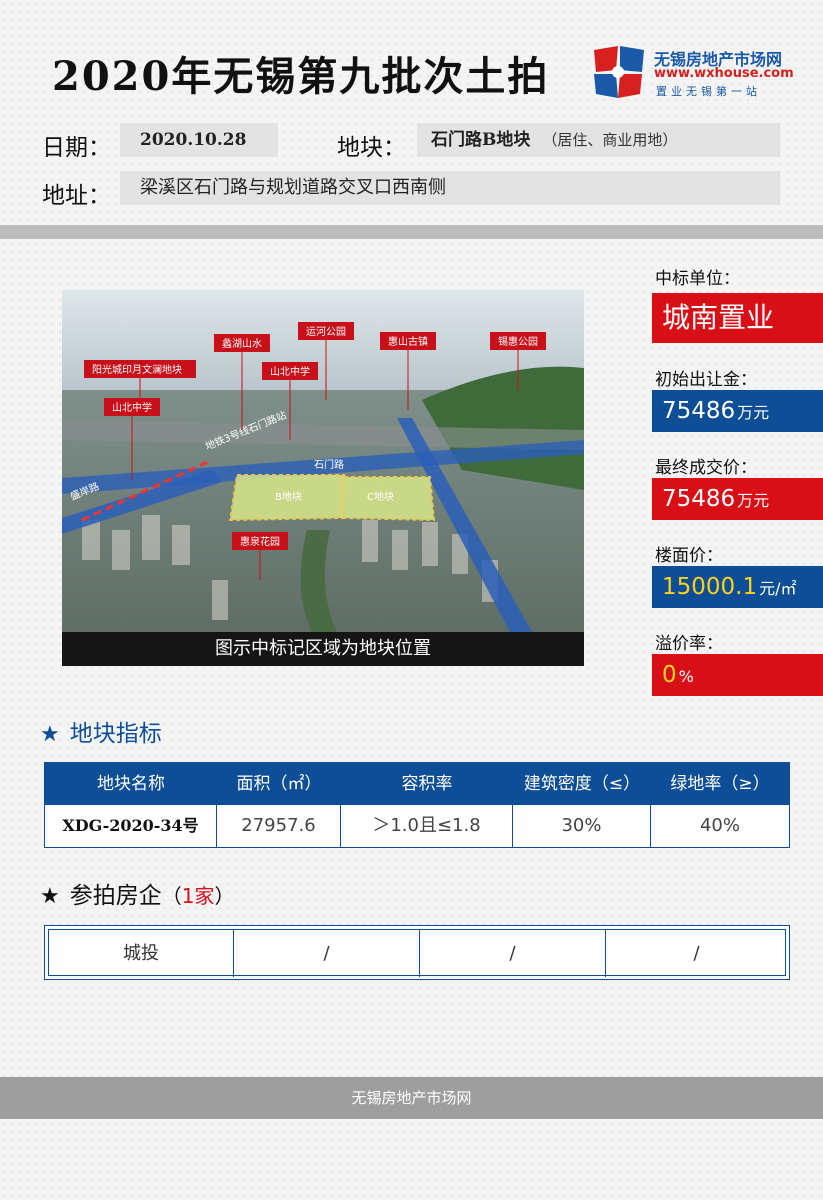 Image resolution: width=823 pixels, height=1200 pixels. Describe the element at coordinates (582, 826) in the screenshot. I see `table-cell: 30%` at that location.